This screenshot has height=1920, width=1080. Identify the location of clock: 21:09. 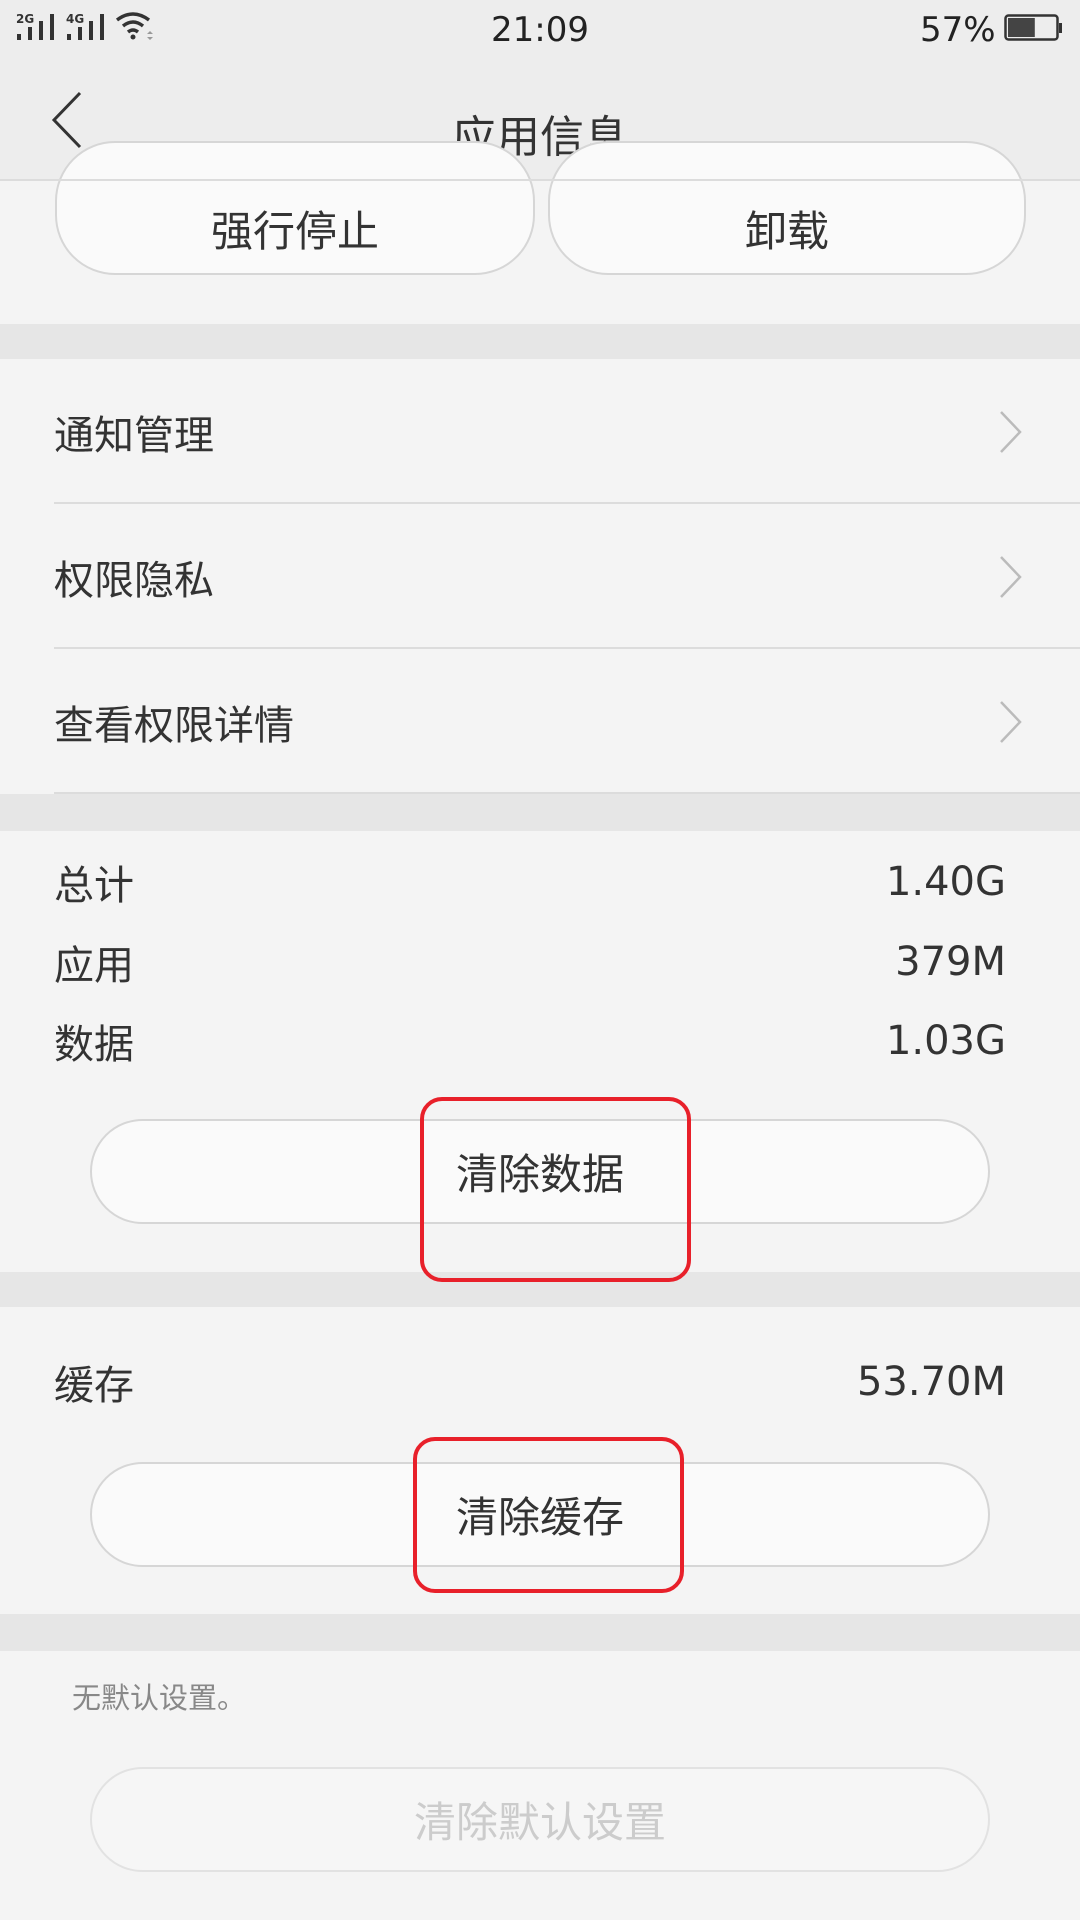
(540, 30).